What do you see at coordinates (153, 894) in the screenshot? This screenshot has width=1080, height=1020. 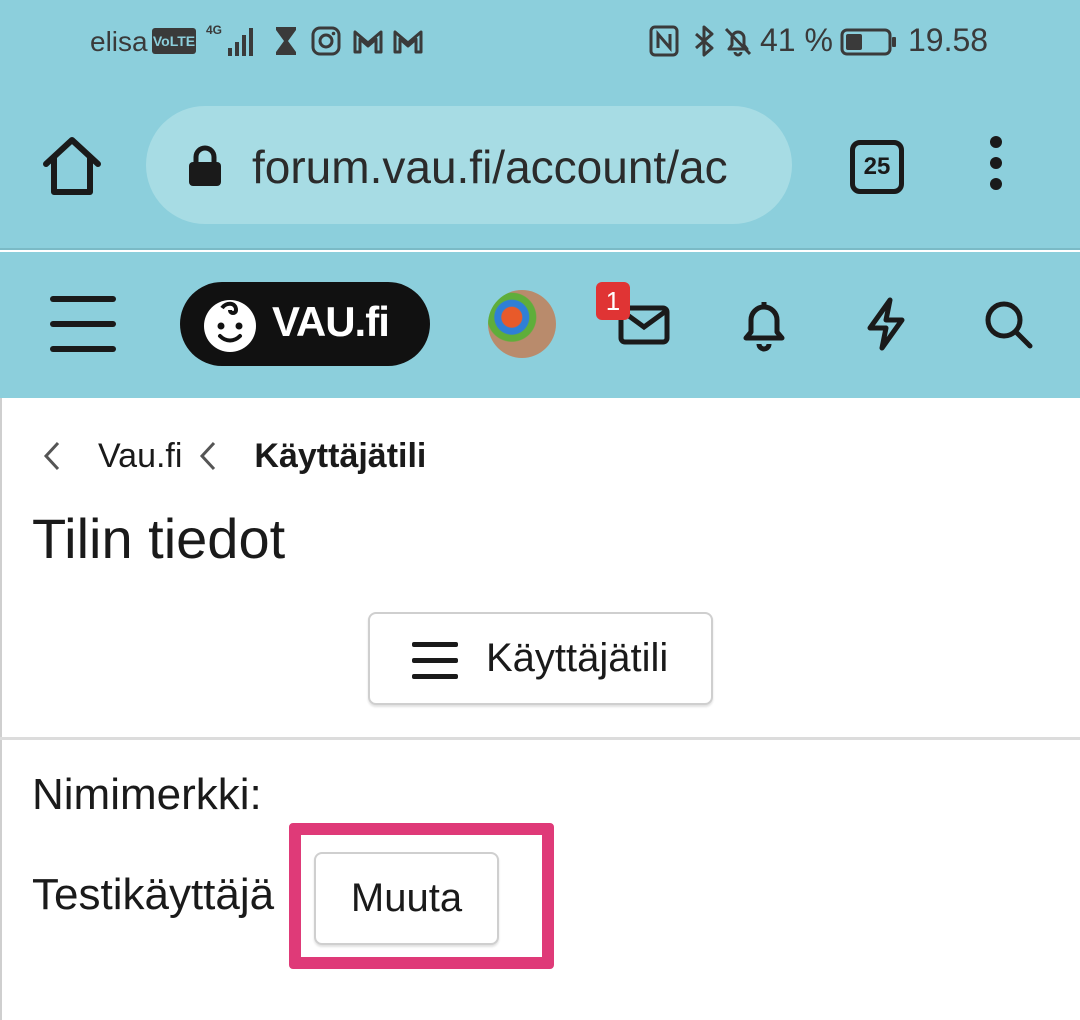 I see `nickname-value: Testikäyttäjä` at bounding box center [153, 894].